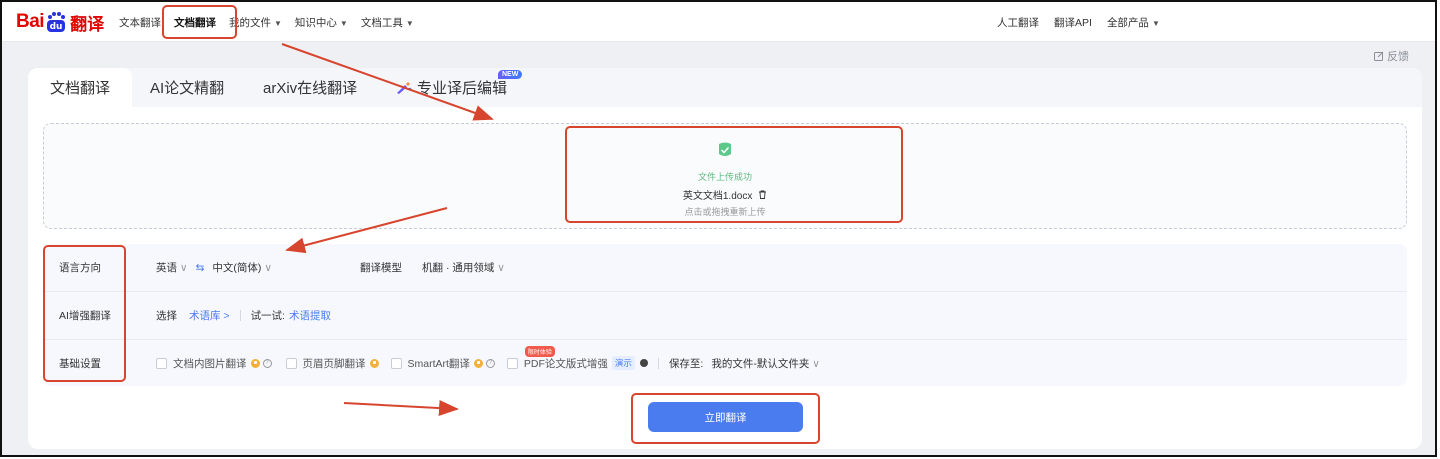 The image size is (1440, 459). Describe the element at coordinates (321, 22) in the screenshot. I see `nav-knowledge-center: 知识中心 ▼` at that location.